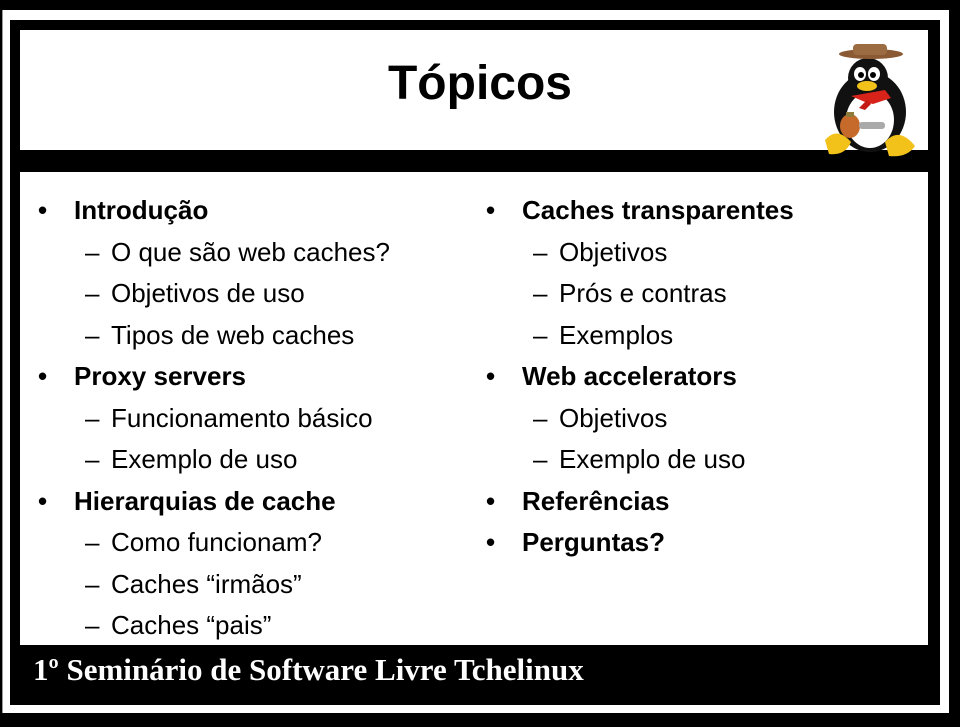 This screenshot has width=960, height=727. Describe the element at coordinates (206, 583) in the screenshot. I see `item-text: Caches “irmãos”` at that location.